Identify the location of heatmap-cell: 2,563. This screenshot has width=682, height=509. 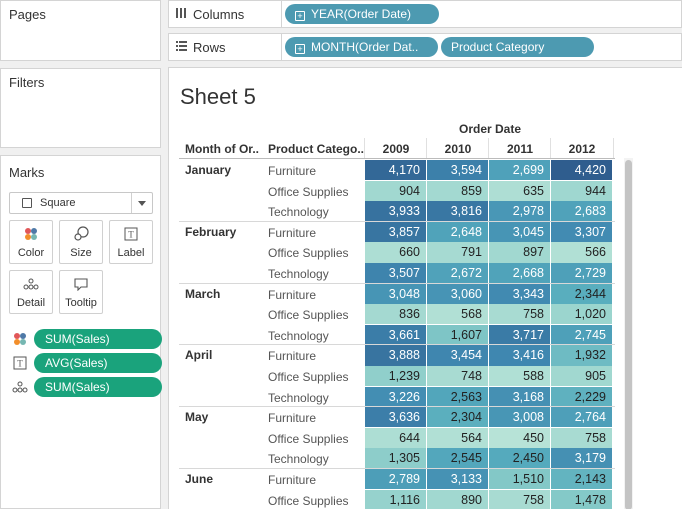
(457, 396).